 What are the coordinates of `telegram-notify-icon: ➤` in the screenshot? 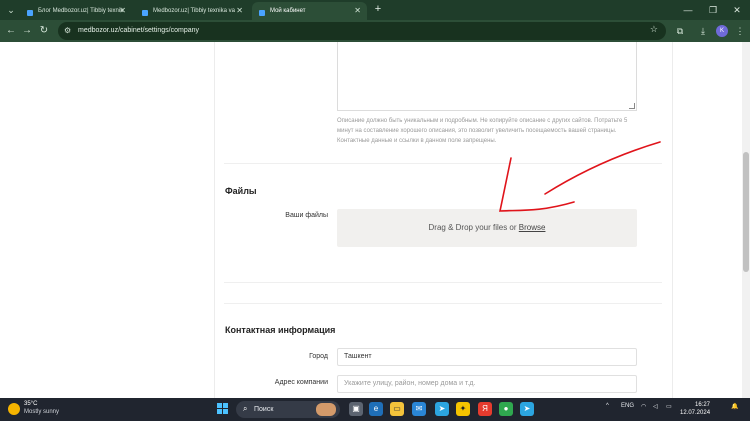 It's located at (527, 409).